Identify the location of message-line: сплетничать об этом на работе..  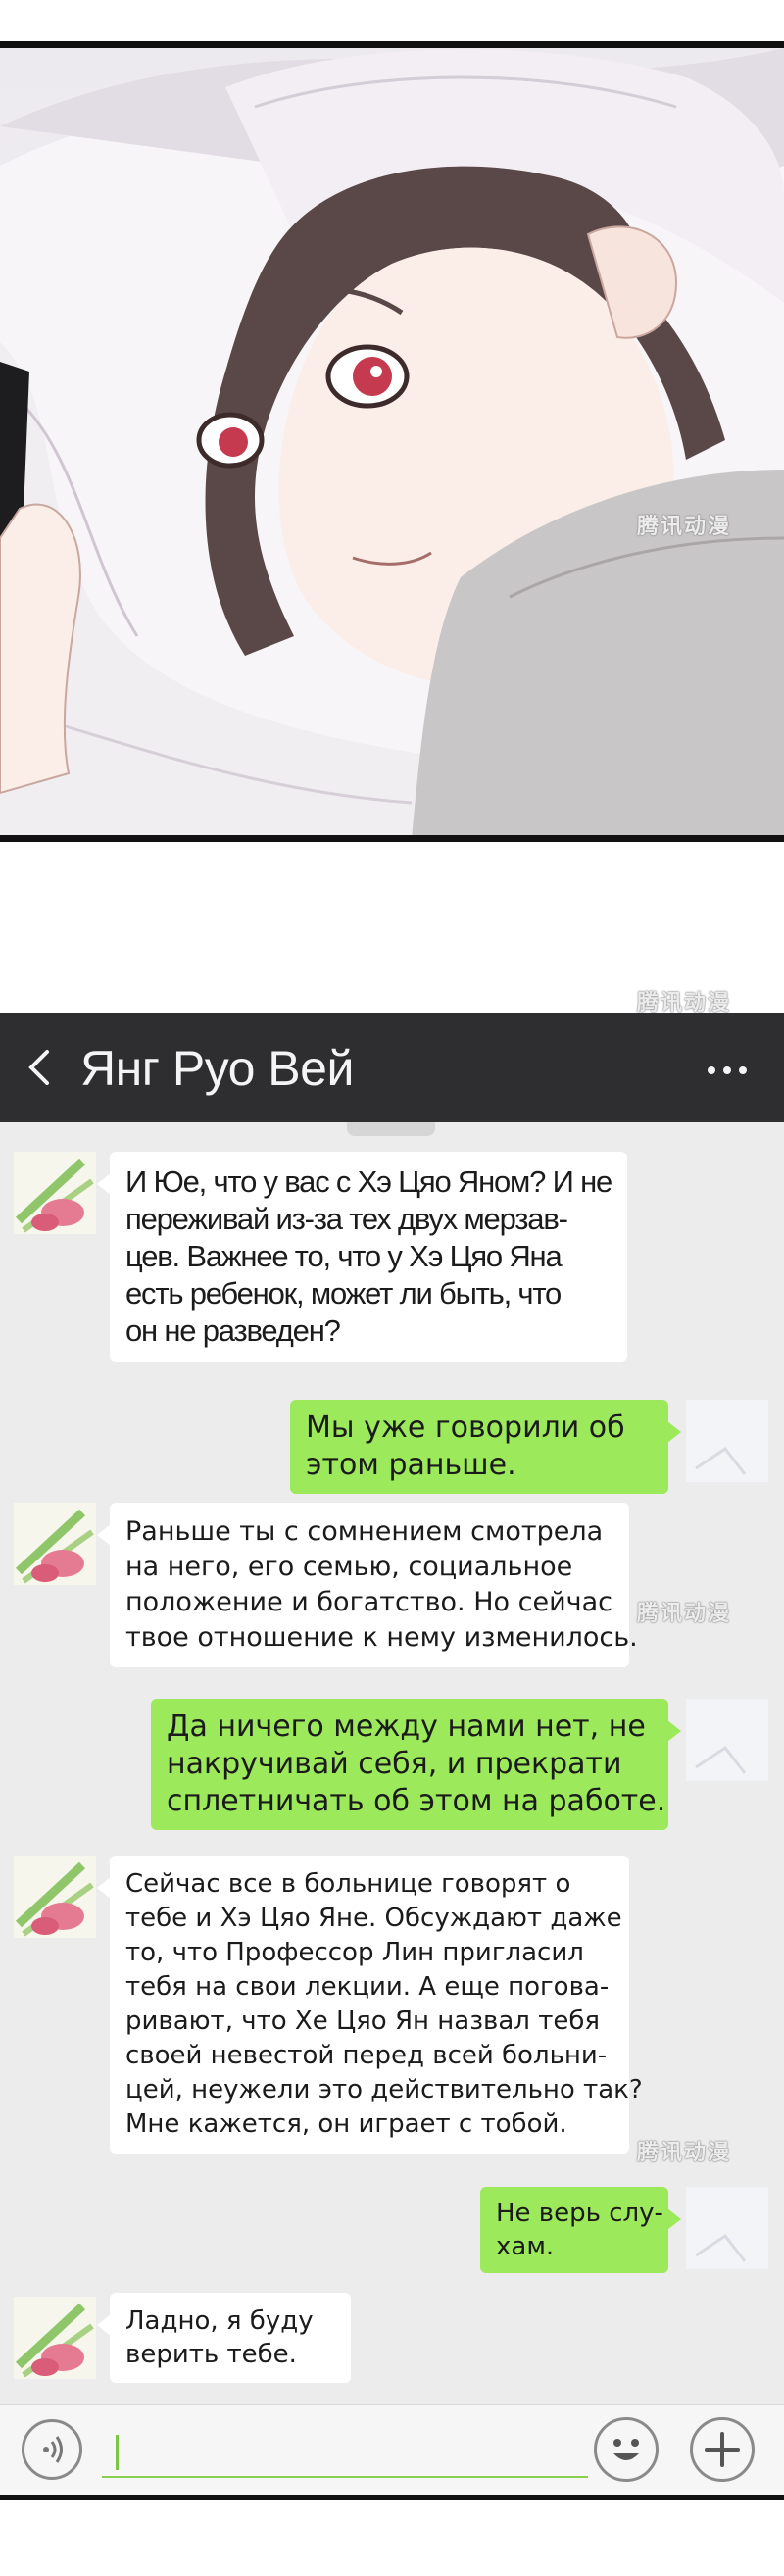
(416, 1801).